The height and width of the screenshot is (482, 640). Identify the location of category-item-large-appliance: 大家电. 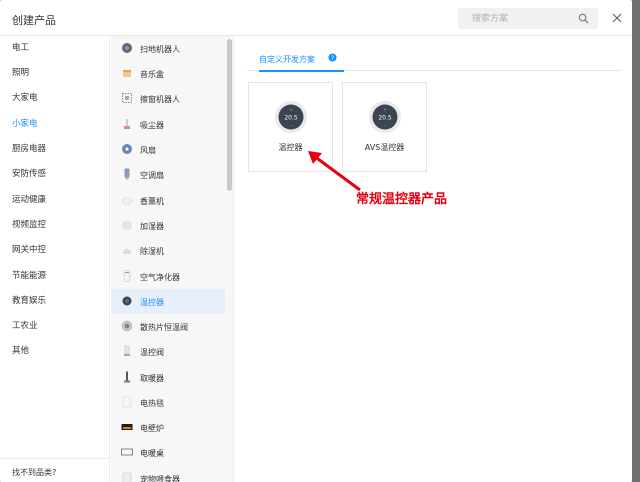
(55, 98).